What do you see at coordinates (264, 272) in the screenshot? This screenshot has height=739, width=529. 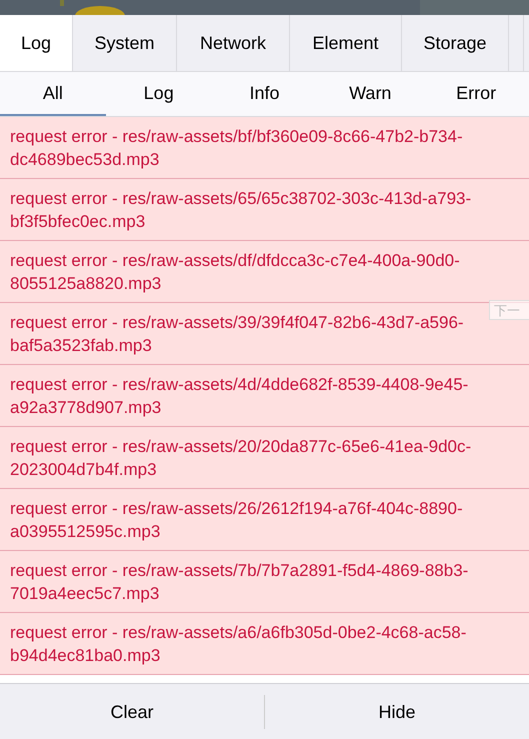 I see `log-entry: request error - res/raw-assets/df/dfdcca3c-c7e4-400a-90d0-8055125a8820.mp3` at bounding box center [264, 272].